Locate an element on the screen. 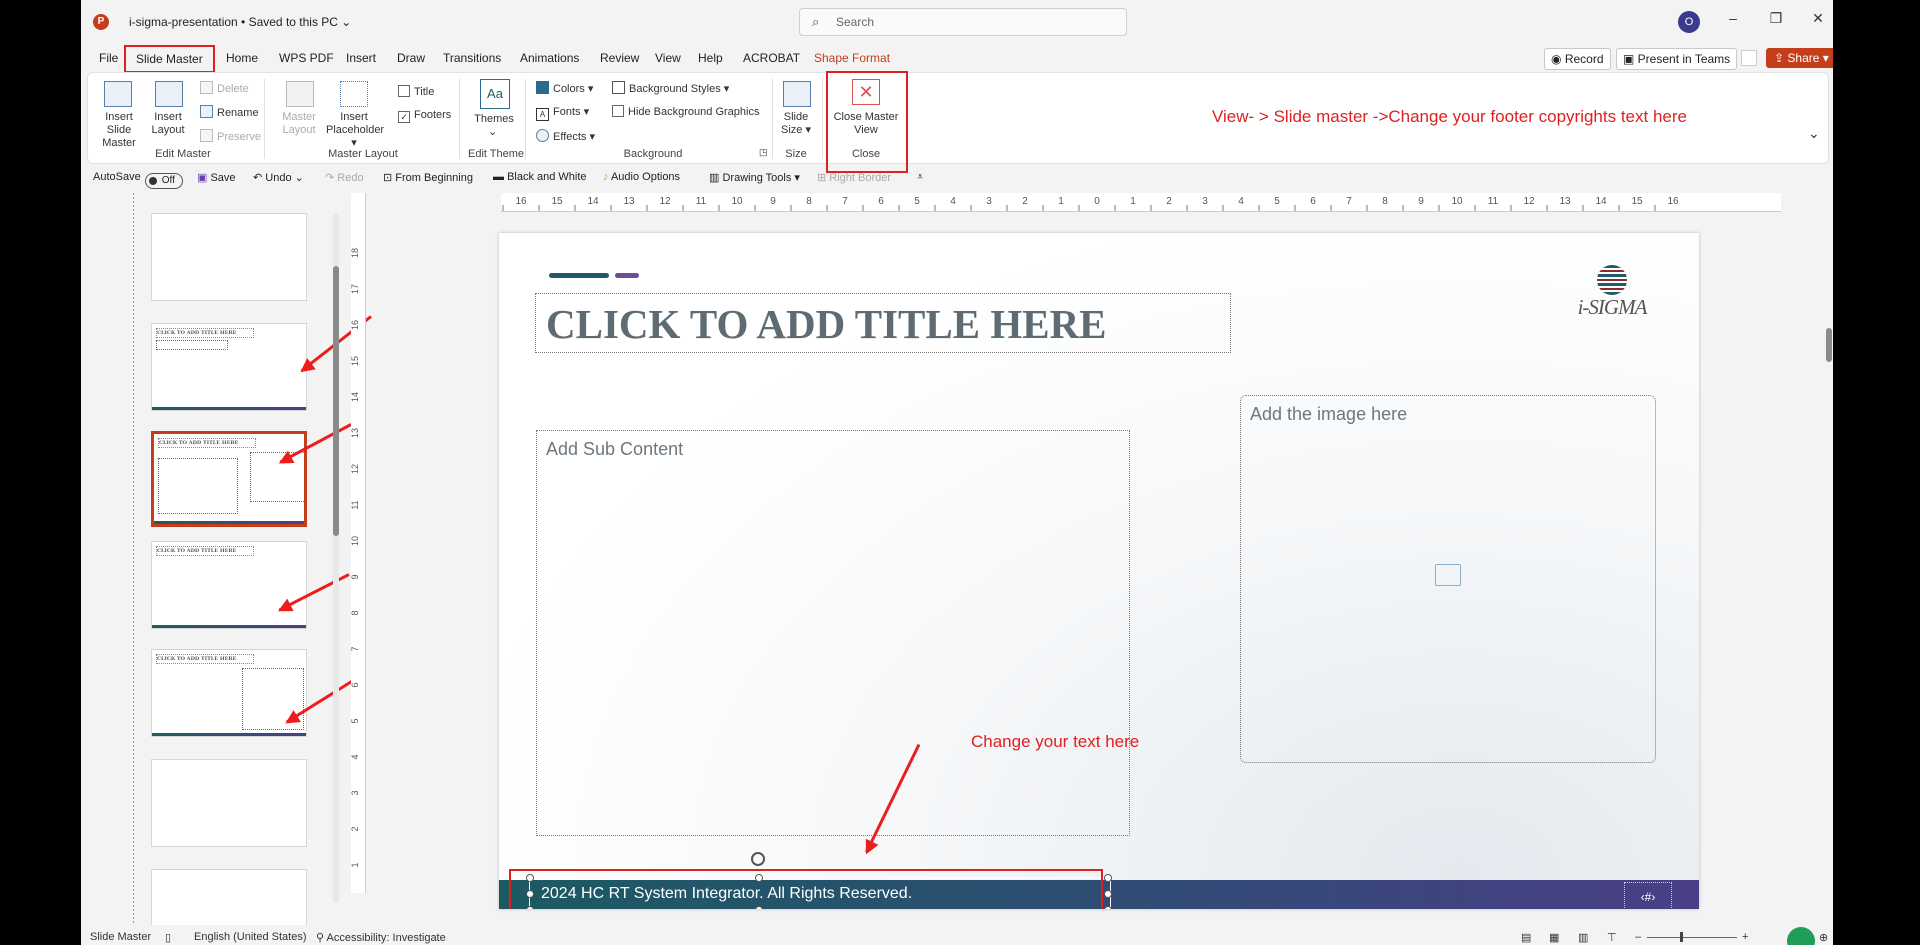  tab-file: File is located at coordinates (108, 58).